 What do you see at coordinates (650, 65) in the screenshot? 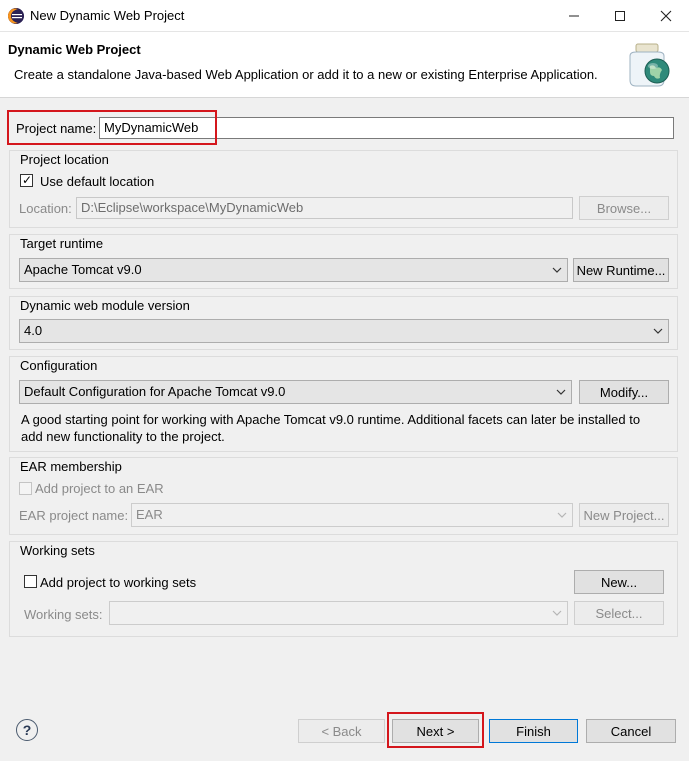
I see `jar-globe-icon` at bounding box center [650, 65].